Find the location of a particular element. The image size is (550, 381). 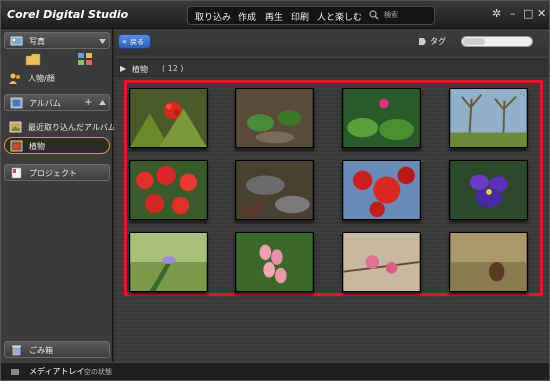

main-toolbar: « 戻る タグ is located at coordinates (331, 42).